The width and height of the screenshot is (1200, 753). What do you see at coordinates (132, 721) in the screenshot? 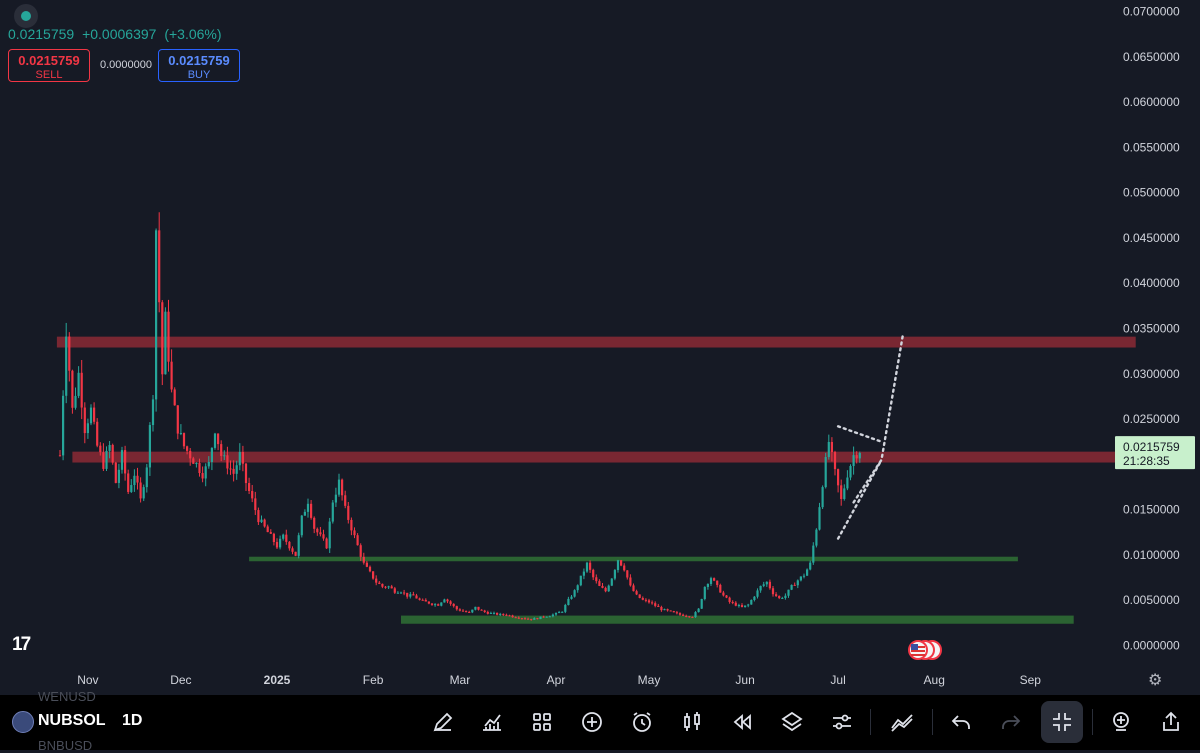
I see `timeframe-button: 1D` at bounding box center [132, 721].